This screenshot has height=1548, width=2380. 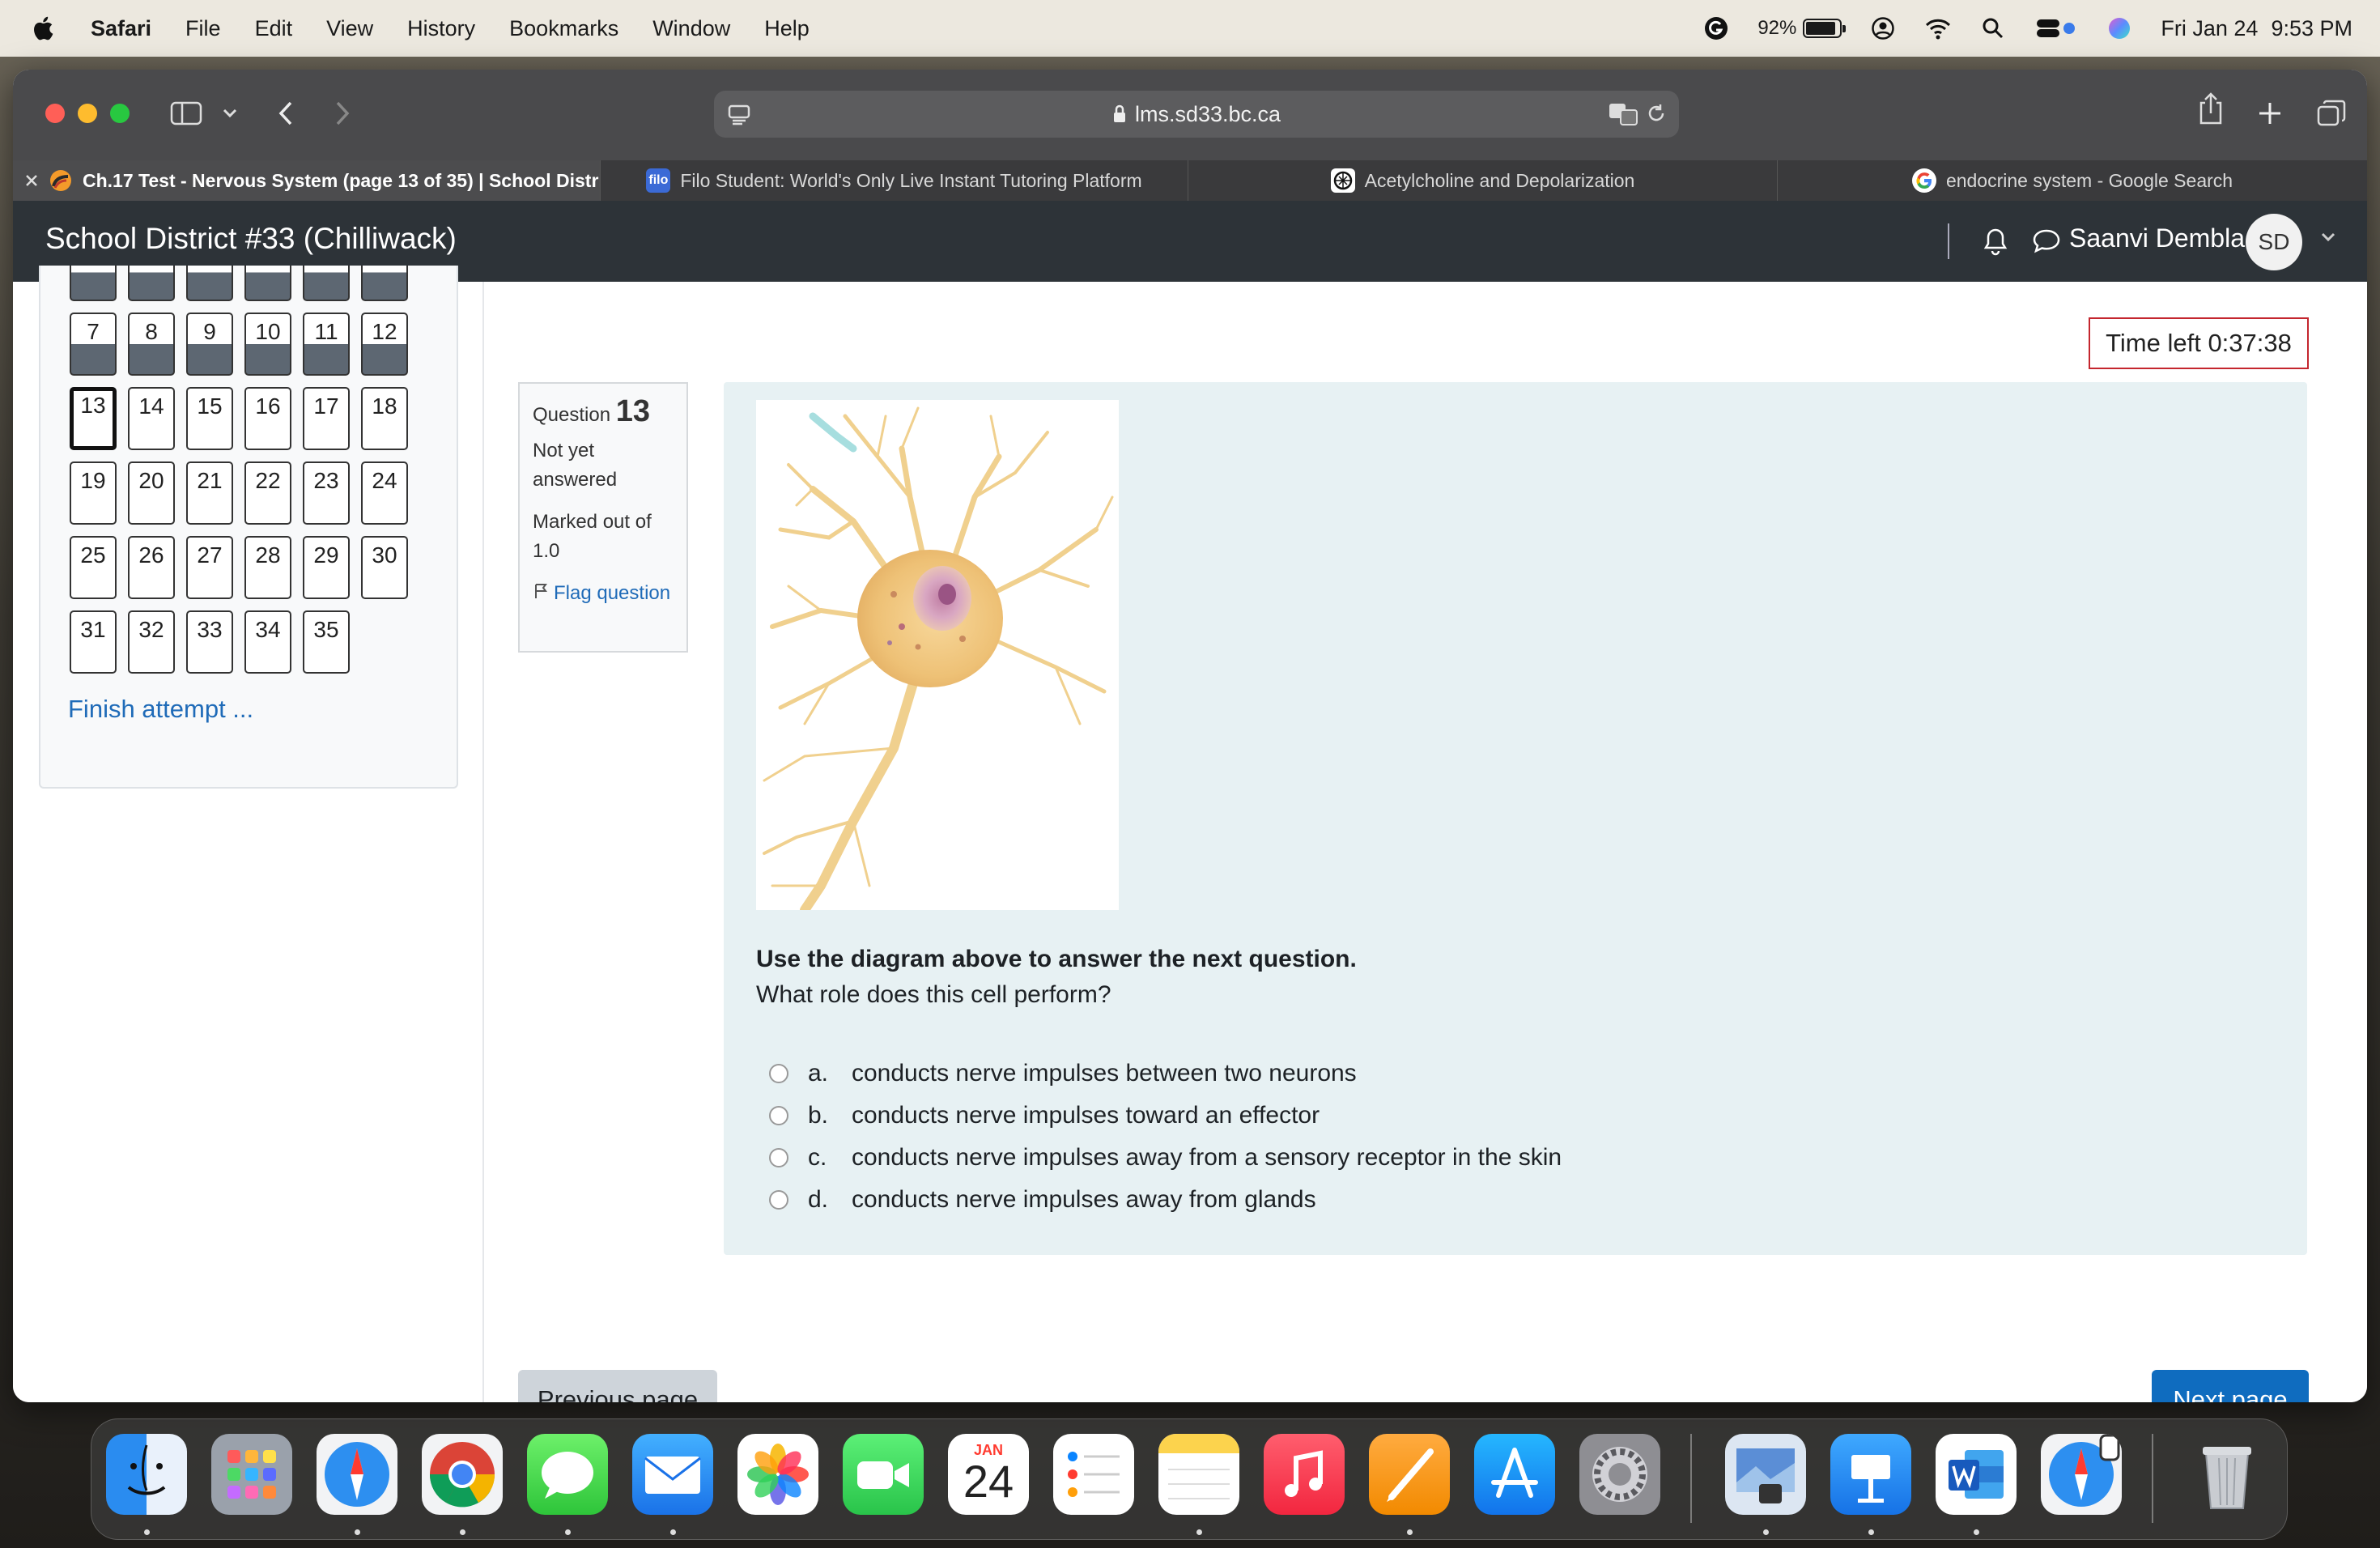 What do you see at coordinates (267, 642) in the screenshot?
I see `quiz-nav-button-34: 34` at bounding box center [267, 642].